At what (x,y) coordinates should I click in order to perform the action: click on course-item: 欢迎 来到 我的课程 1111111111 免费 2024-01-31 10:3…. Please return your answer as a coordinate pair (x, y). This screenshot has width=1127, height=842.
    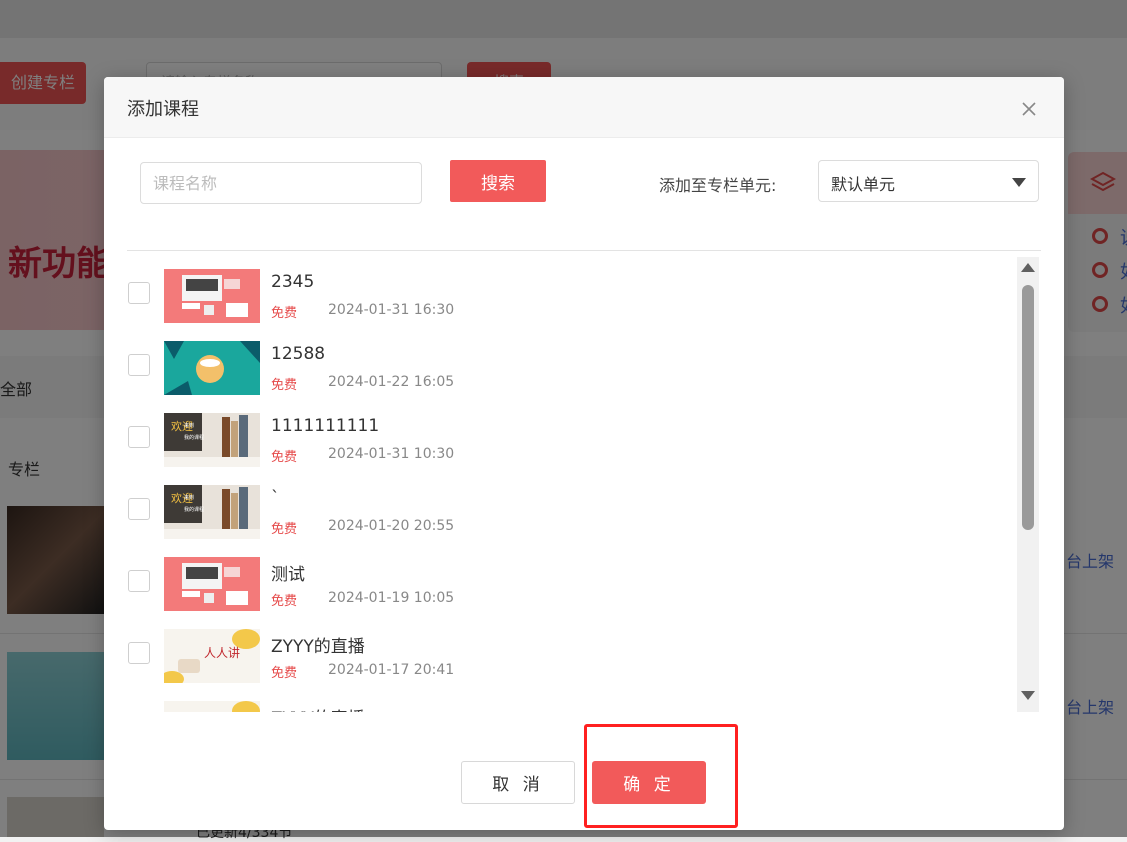
    Looking at the image, I should click on (560, 449).